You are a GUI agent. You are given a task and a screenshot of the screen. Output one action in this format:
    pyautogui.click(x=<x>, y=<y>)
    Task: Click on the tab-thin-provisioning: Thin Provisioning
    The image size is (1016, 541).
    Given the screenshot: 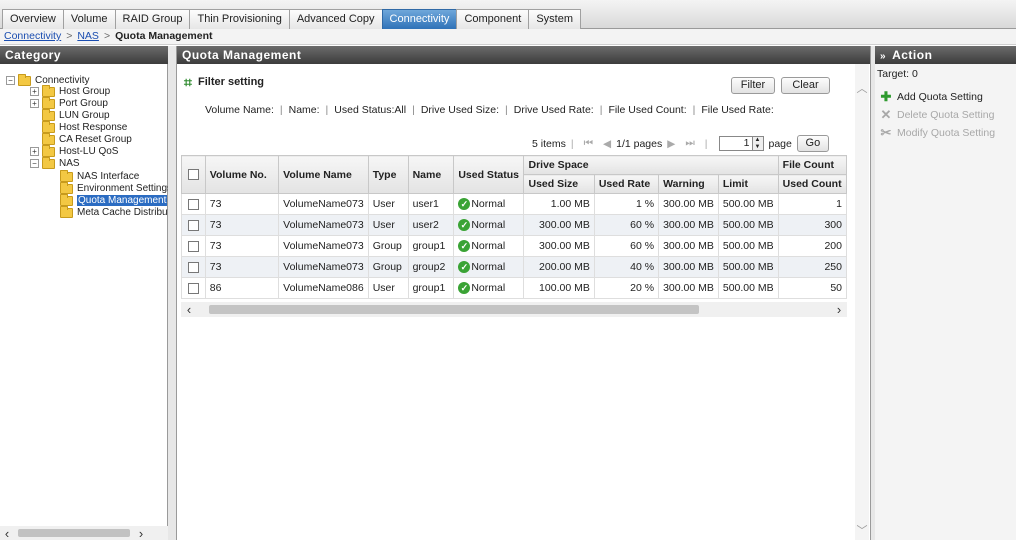 What is the action you would take?
    pyautogui.click(x=239, y=19)
    